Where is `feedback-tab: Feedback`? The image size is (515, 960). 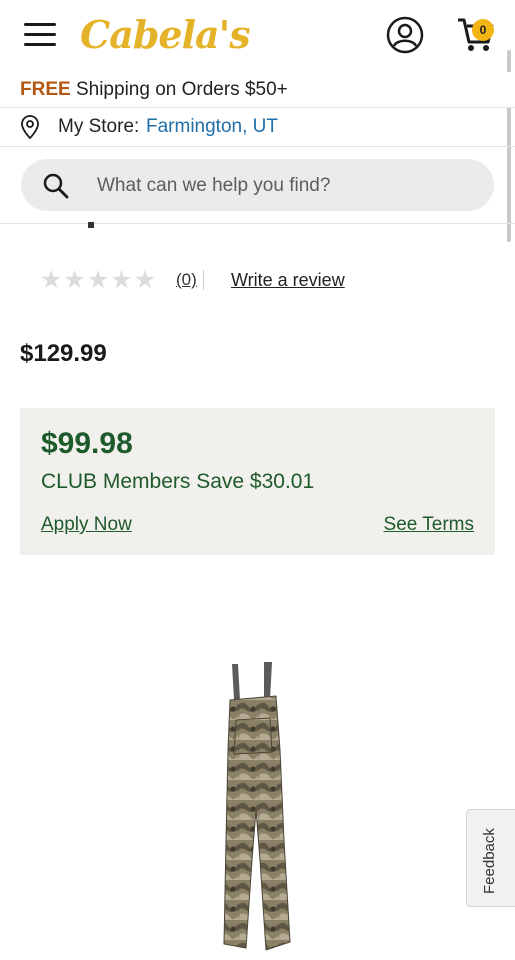
feedback-tab: Feedback is located at coordinates (490, 858).